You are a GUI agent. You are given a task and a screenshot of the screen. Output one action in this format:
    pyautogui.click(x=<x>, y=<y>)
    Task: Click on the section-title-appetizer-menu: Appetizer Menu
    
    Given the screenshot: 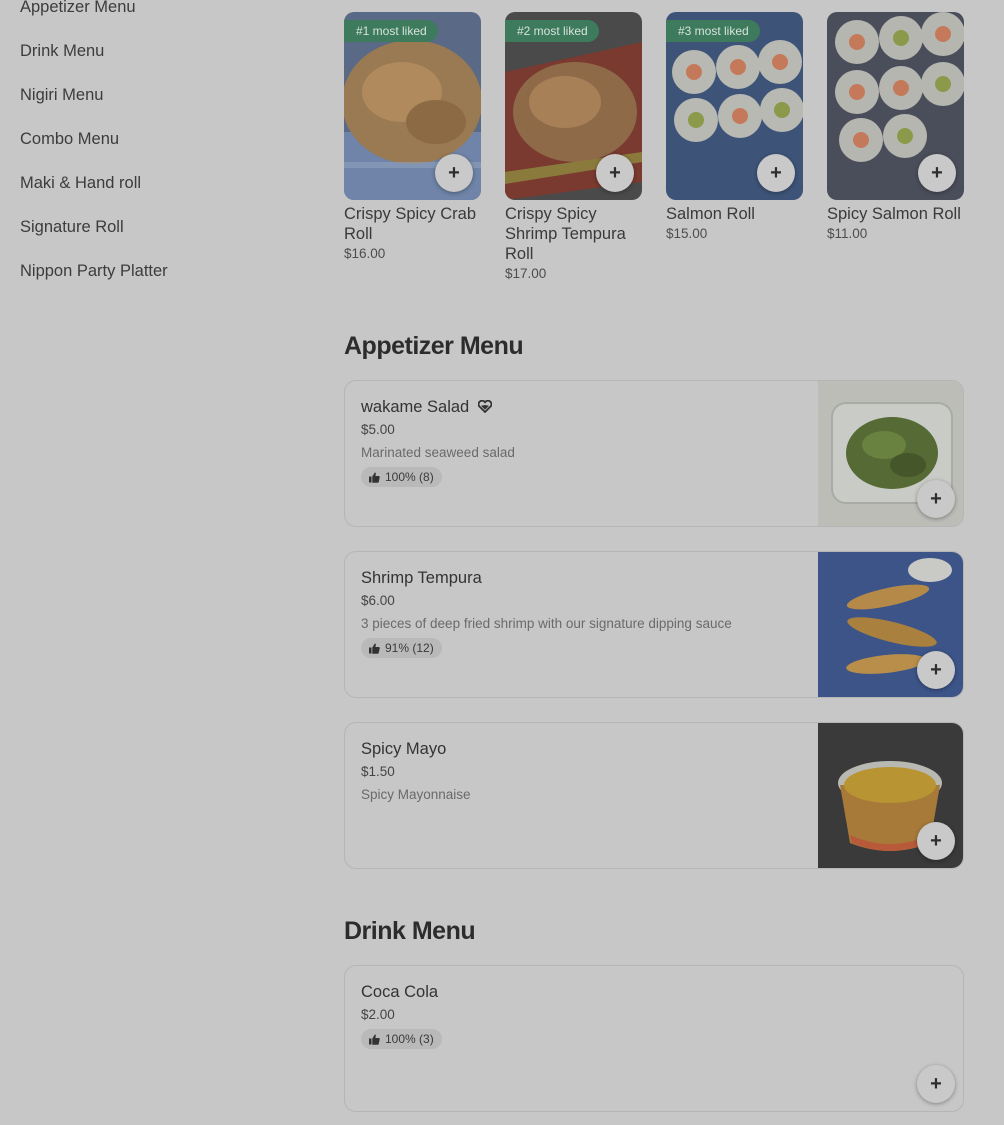 What is the action you would take?
    pyautogui.click(x=434, y=346)
    